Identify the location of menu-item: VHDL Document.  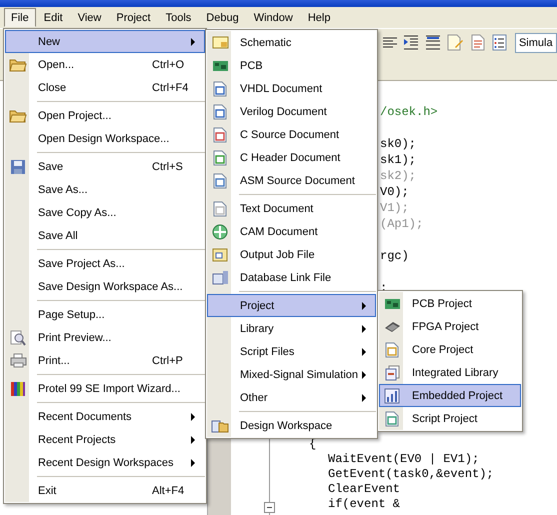
(291, 88).